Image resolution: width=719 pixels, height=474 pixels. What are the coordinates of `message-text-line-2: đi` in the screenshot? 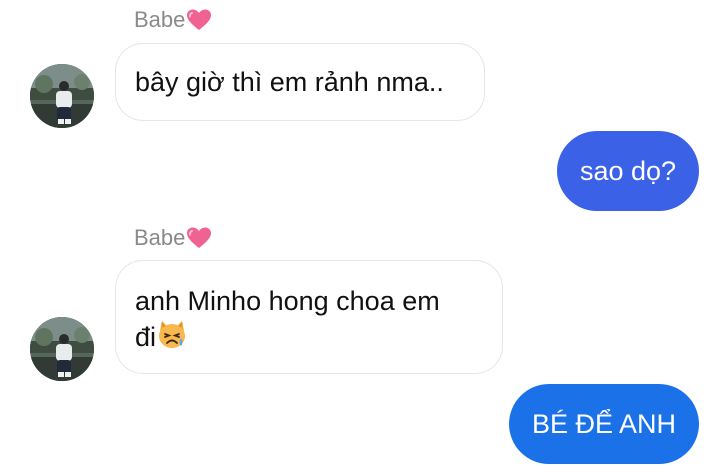 It's located at (309, 336).